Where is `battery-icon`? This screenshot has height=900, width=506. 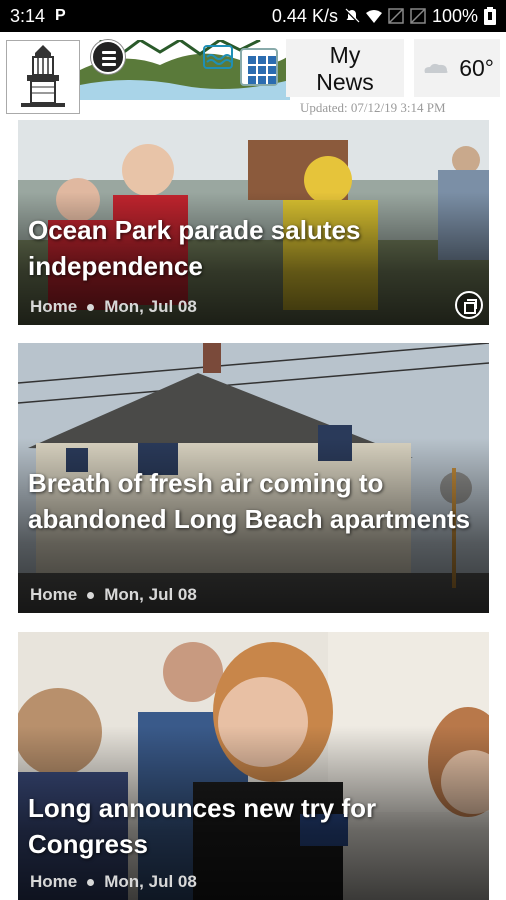 battery-icon is located at coordinates (490, 16).